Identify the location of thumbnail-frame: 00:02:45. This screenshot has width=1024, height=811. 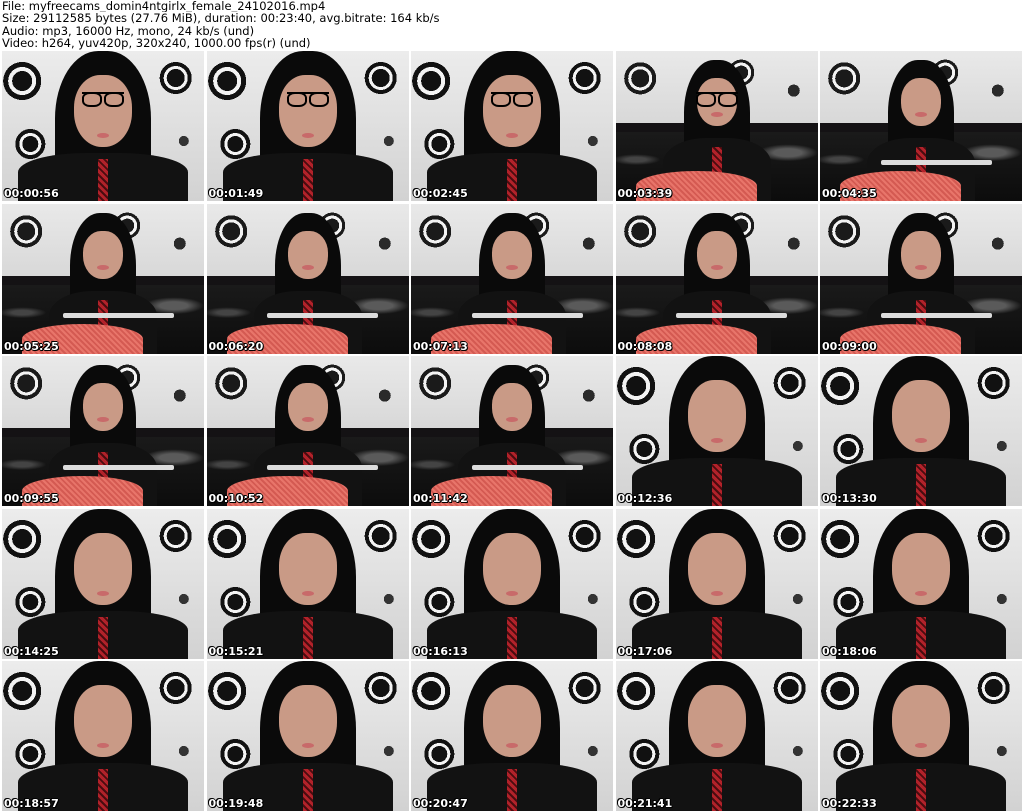
(512, 126).